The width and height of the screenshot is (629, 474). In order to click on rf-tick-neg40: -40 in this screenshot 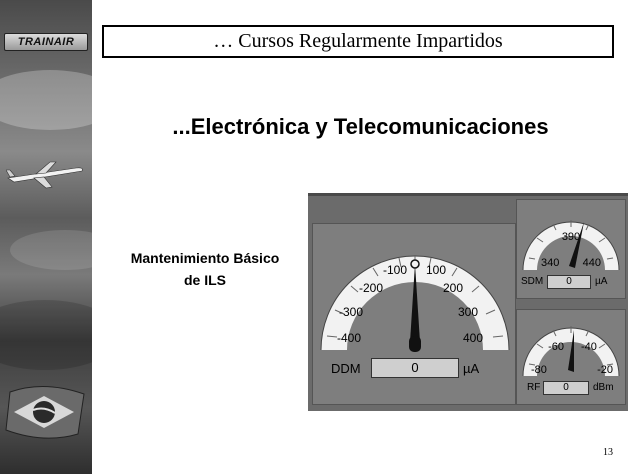, I will do `click(589, 347)`.